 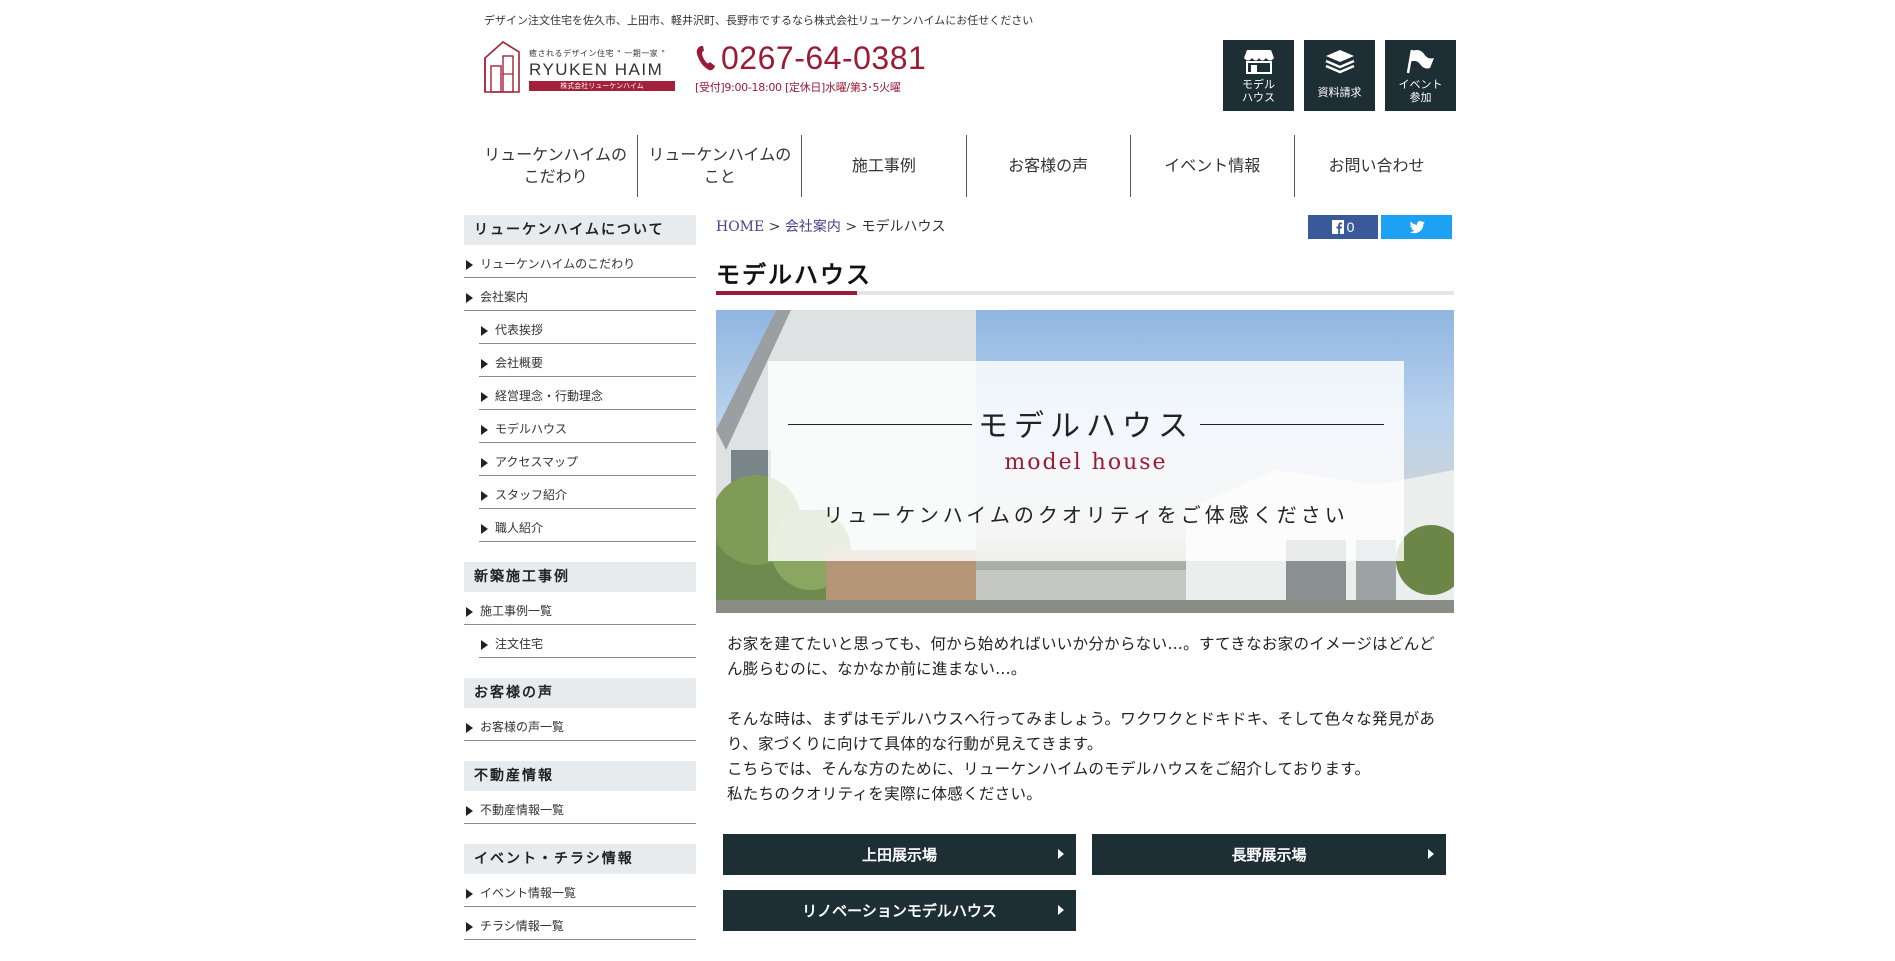 I want to click on page-title: モデルハウス, so click(x=794, y=274).